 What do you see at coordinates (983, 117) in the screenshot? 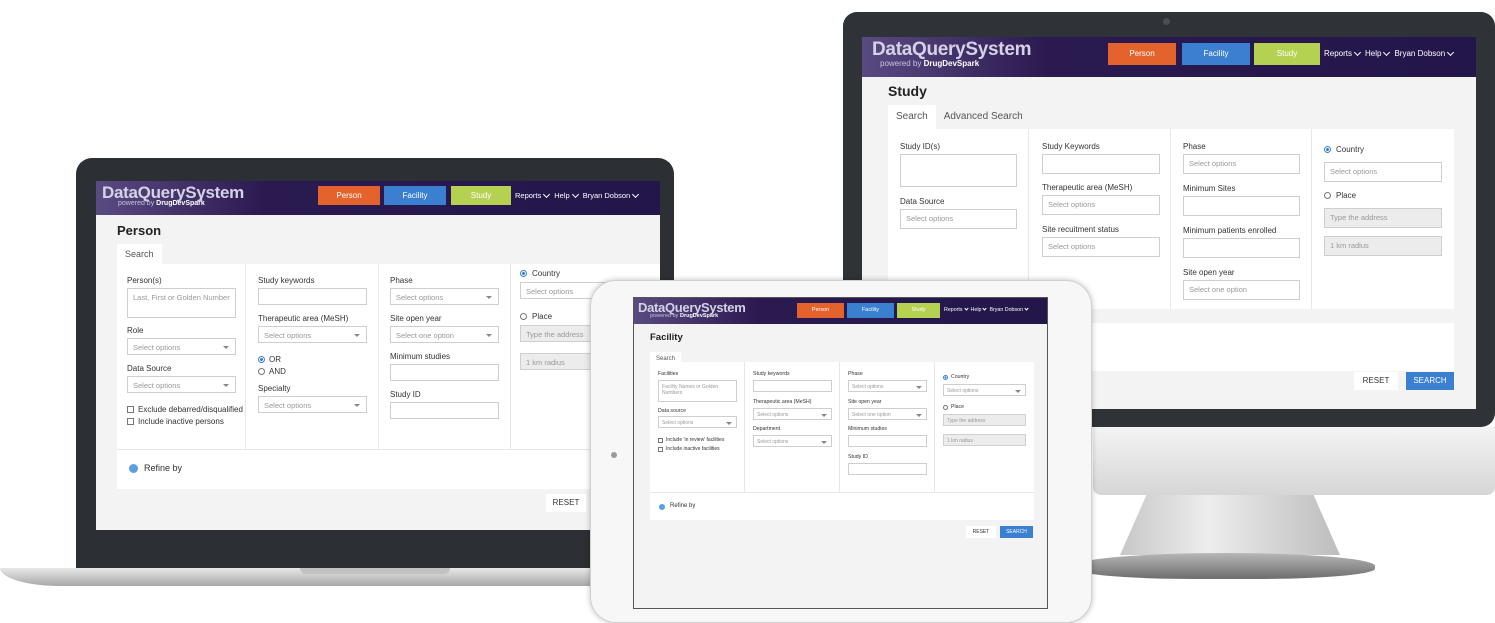
I see `tab-advanced-search: Advanced Search` at bounding box center [983, 117].